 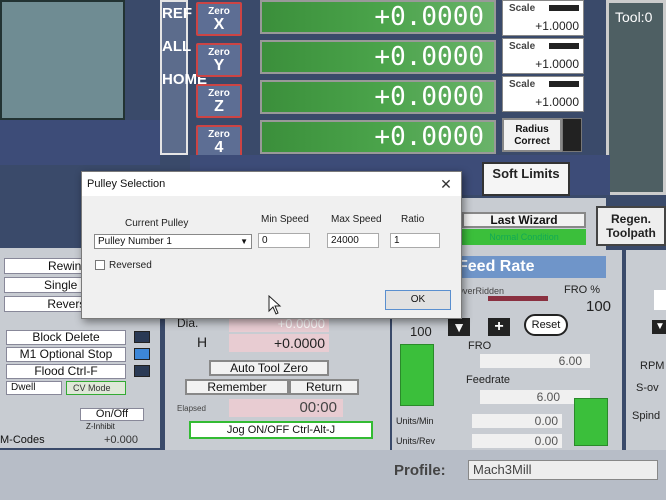 I want to click on h-value: +0.0000, so click(x=279, y=343).